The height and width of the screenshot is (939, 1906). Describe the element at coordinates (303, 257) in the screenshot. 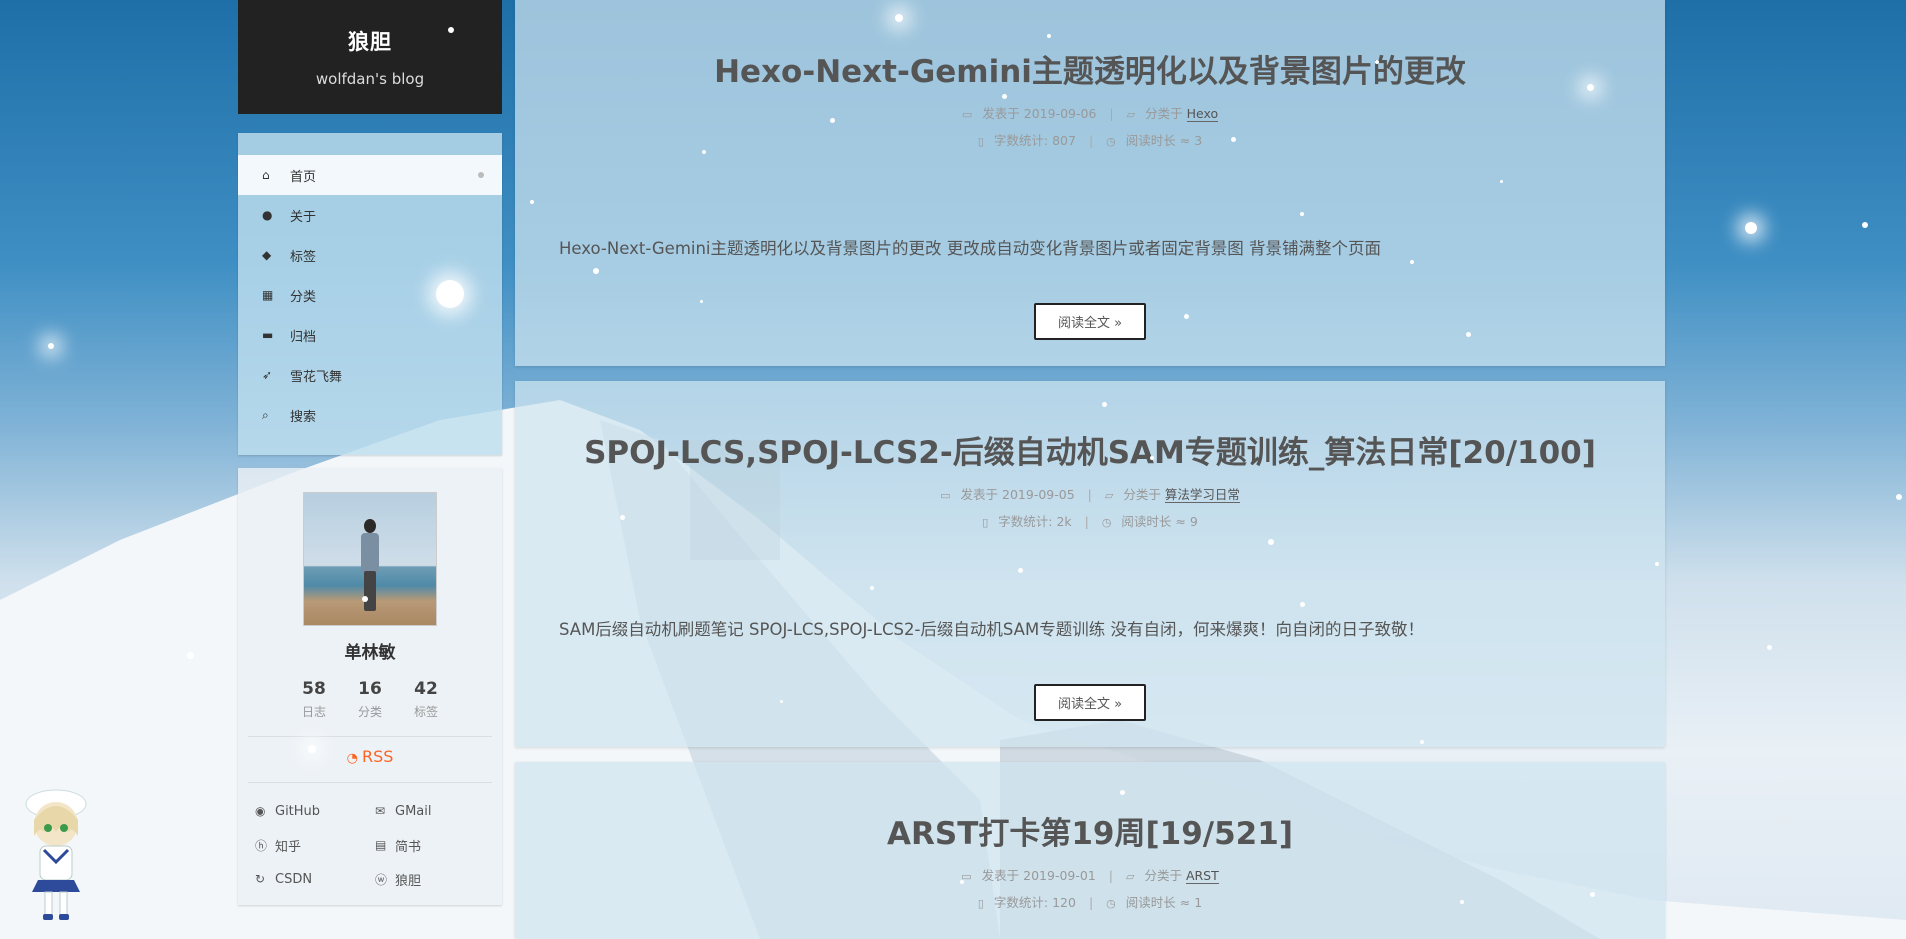

I see `menu-item-label: 标签` at that location.